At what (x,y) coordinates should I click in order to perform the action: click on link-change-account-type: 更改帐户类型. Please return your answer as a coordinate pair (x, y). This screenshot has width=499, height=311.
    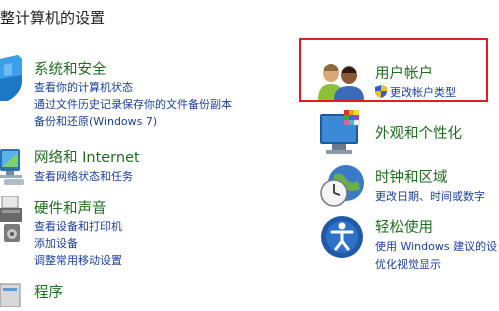
    Looking at the image, I should click on (415, 92).